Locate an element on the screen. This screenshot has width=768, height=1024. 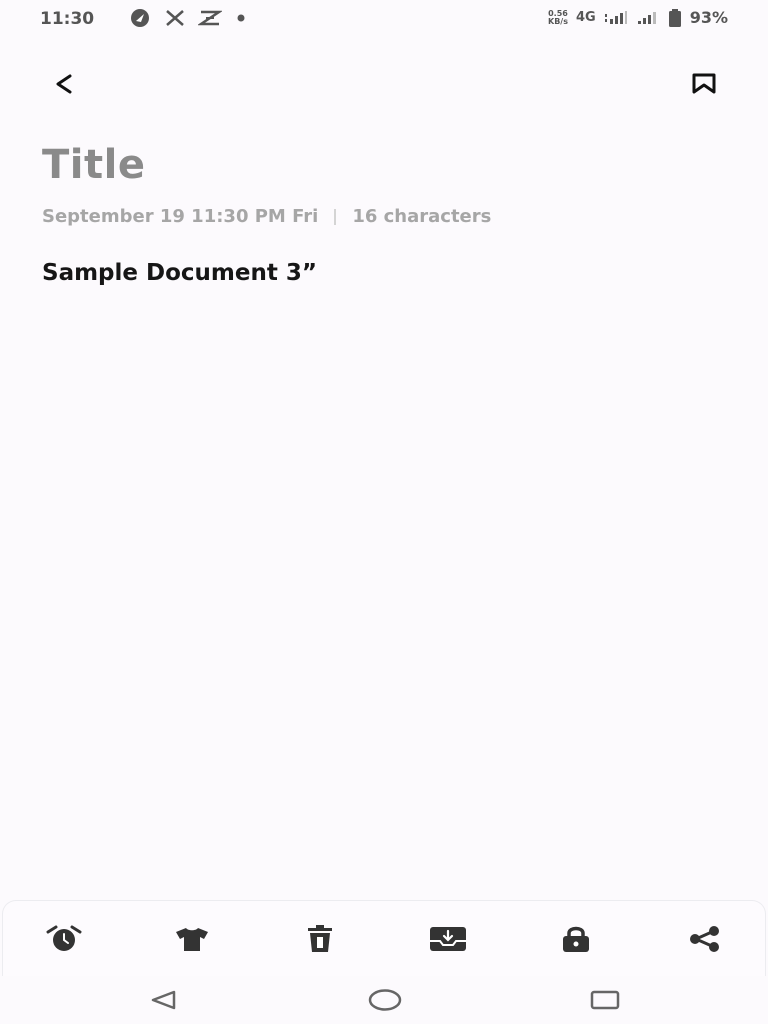
bottom-toolbar is located at coordinates (384, 938).